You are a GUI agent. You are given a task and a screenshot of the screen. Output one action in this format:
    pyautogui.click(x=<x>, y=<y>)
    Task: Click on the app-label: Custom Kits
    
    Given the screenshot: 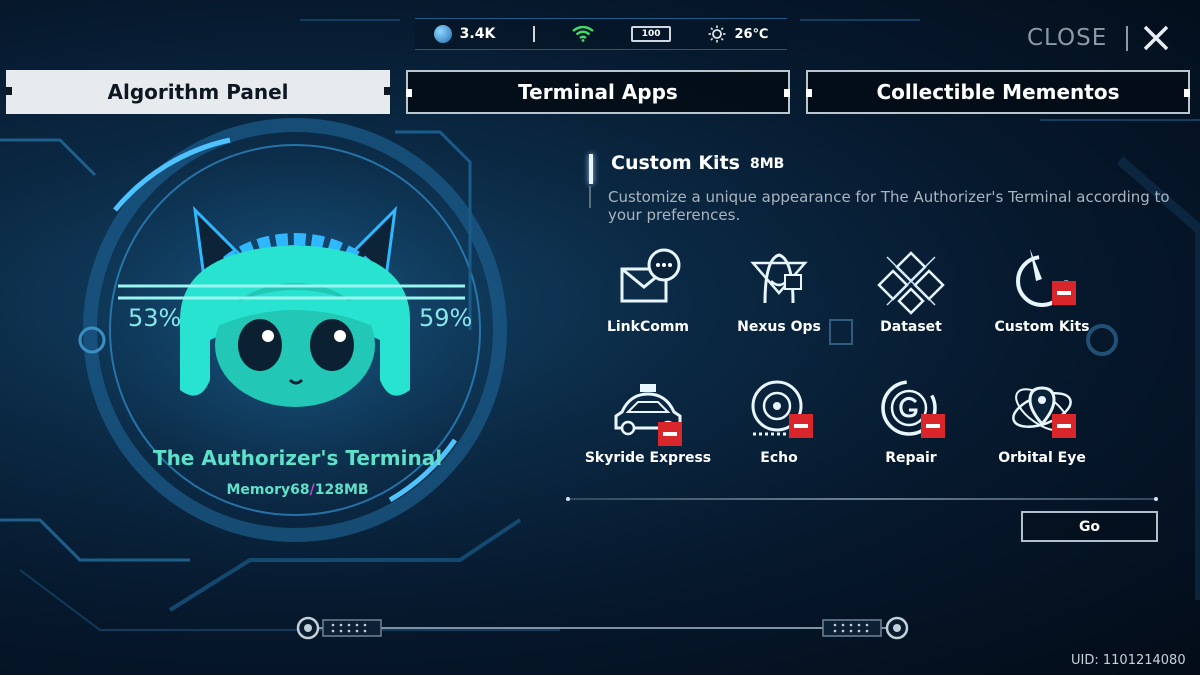 What is the action you would take?
    pyautogui.click(x=1042, y=327)
    